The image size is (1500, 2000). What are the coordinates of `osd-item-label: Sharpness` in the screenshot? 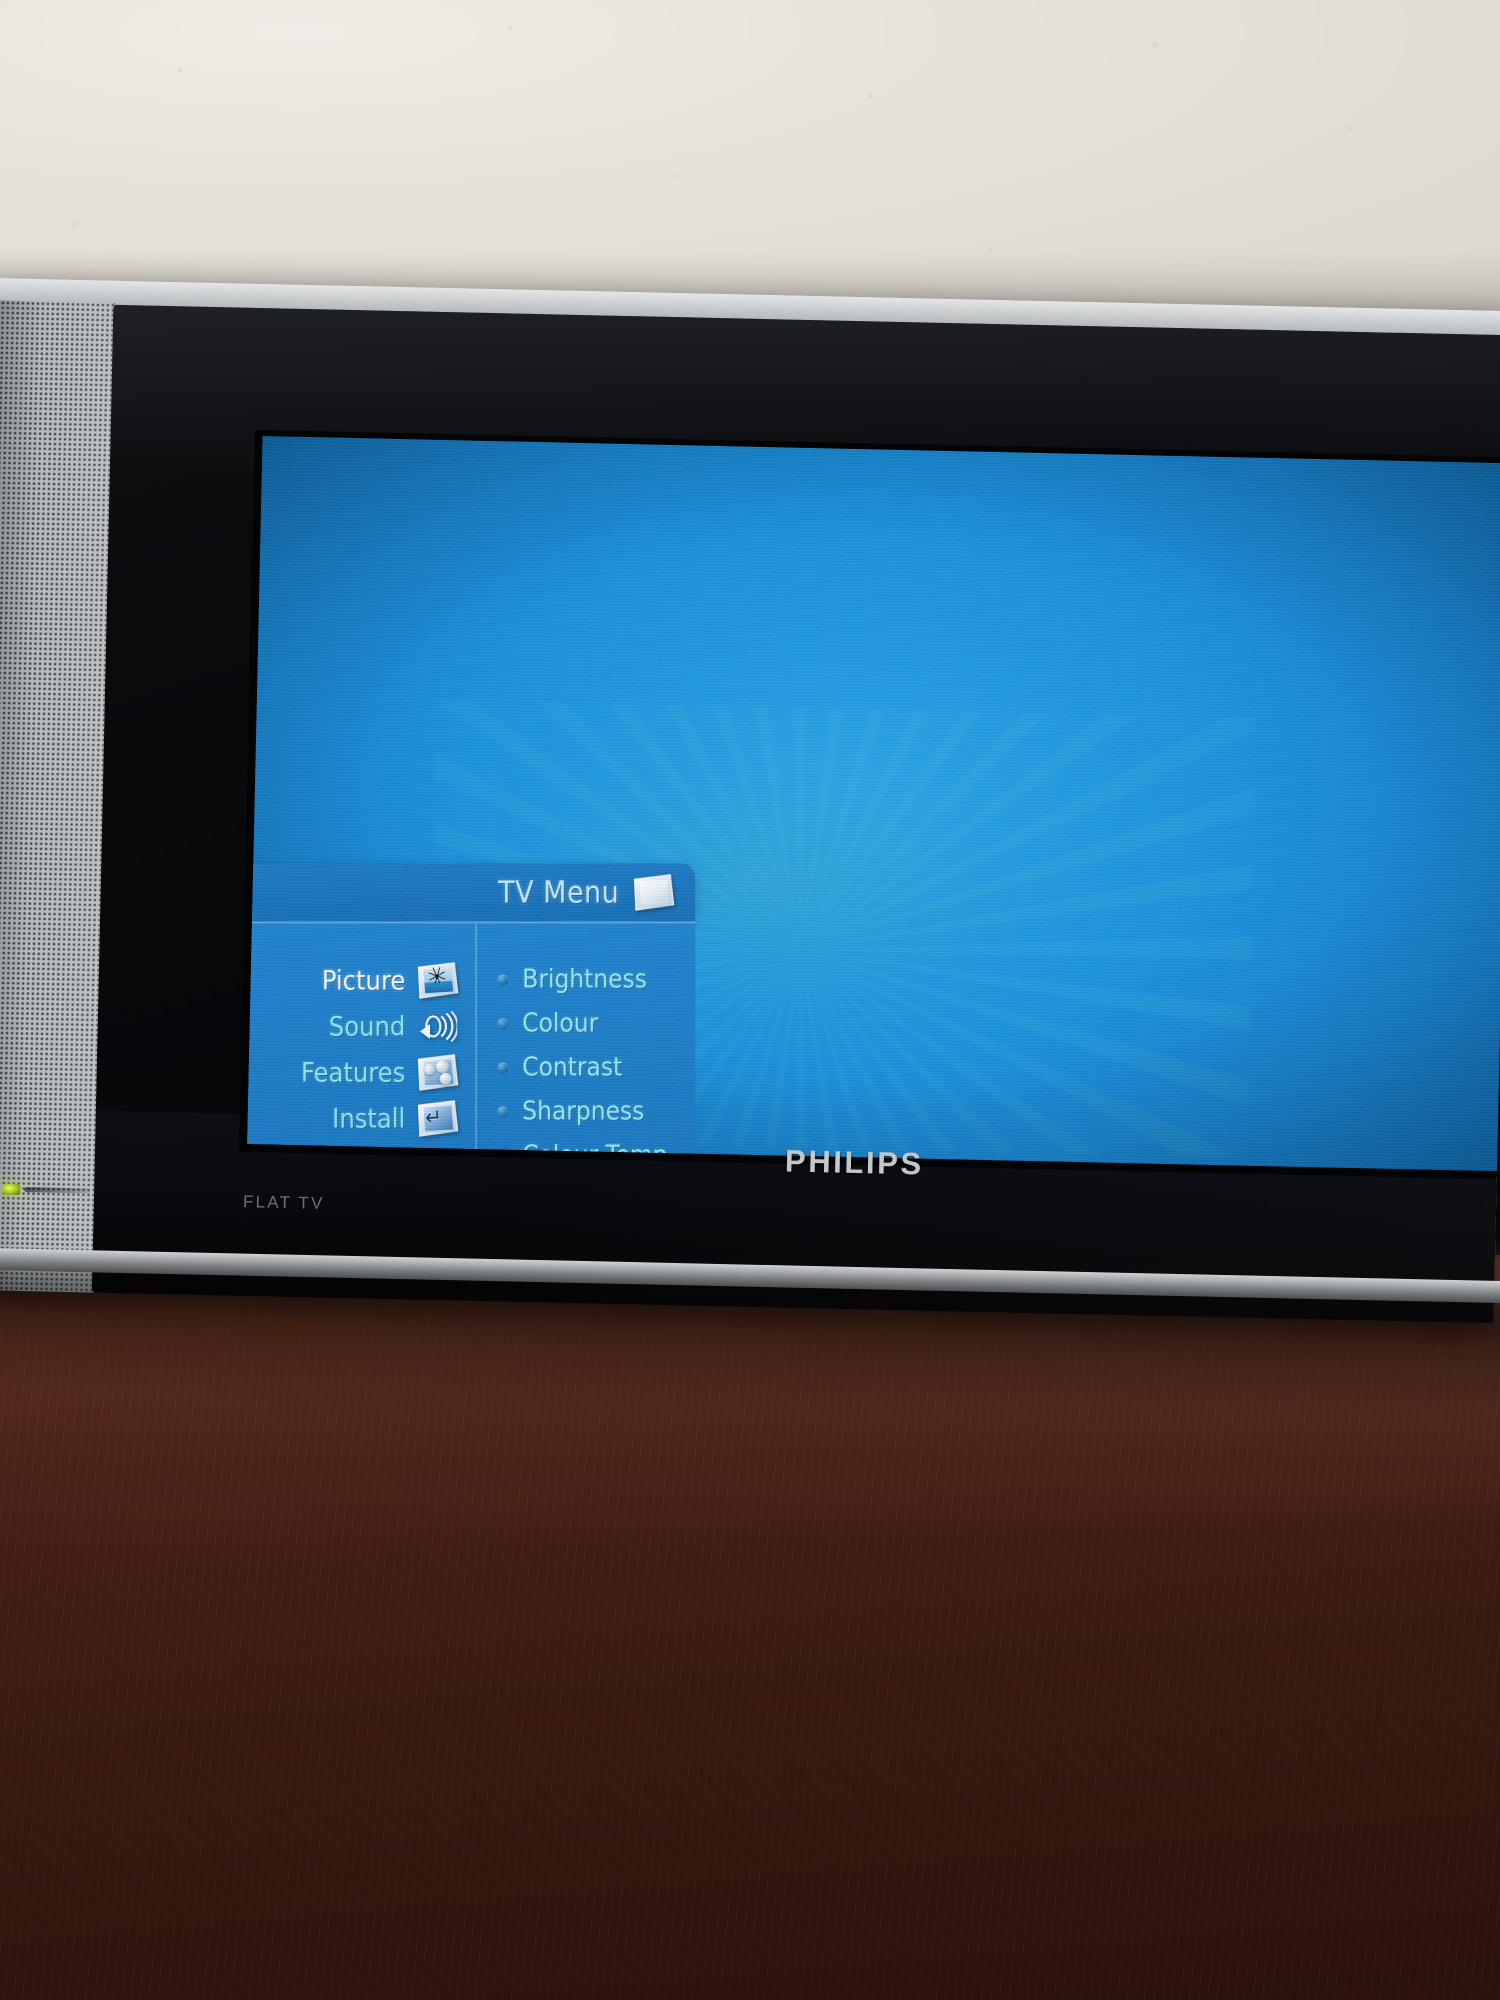 It's located at (583, 1111).